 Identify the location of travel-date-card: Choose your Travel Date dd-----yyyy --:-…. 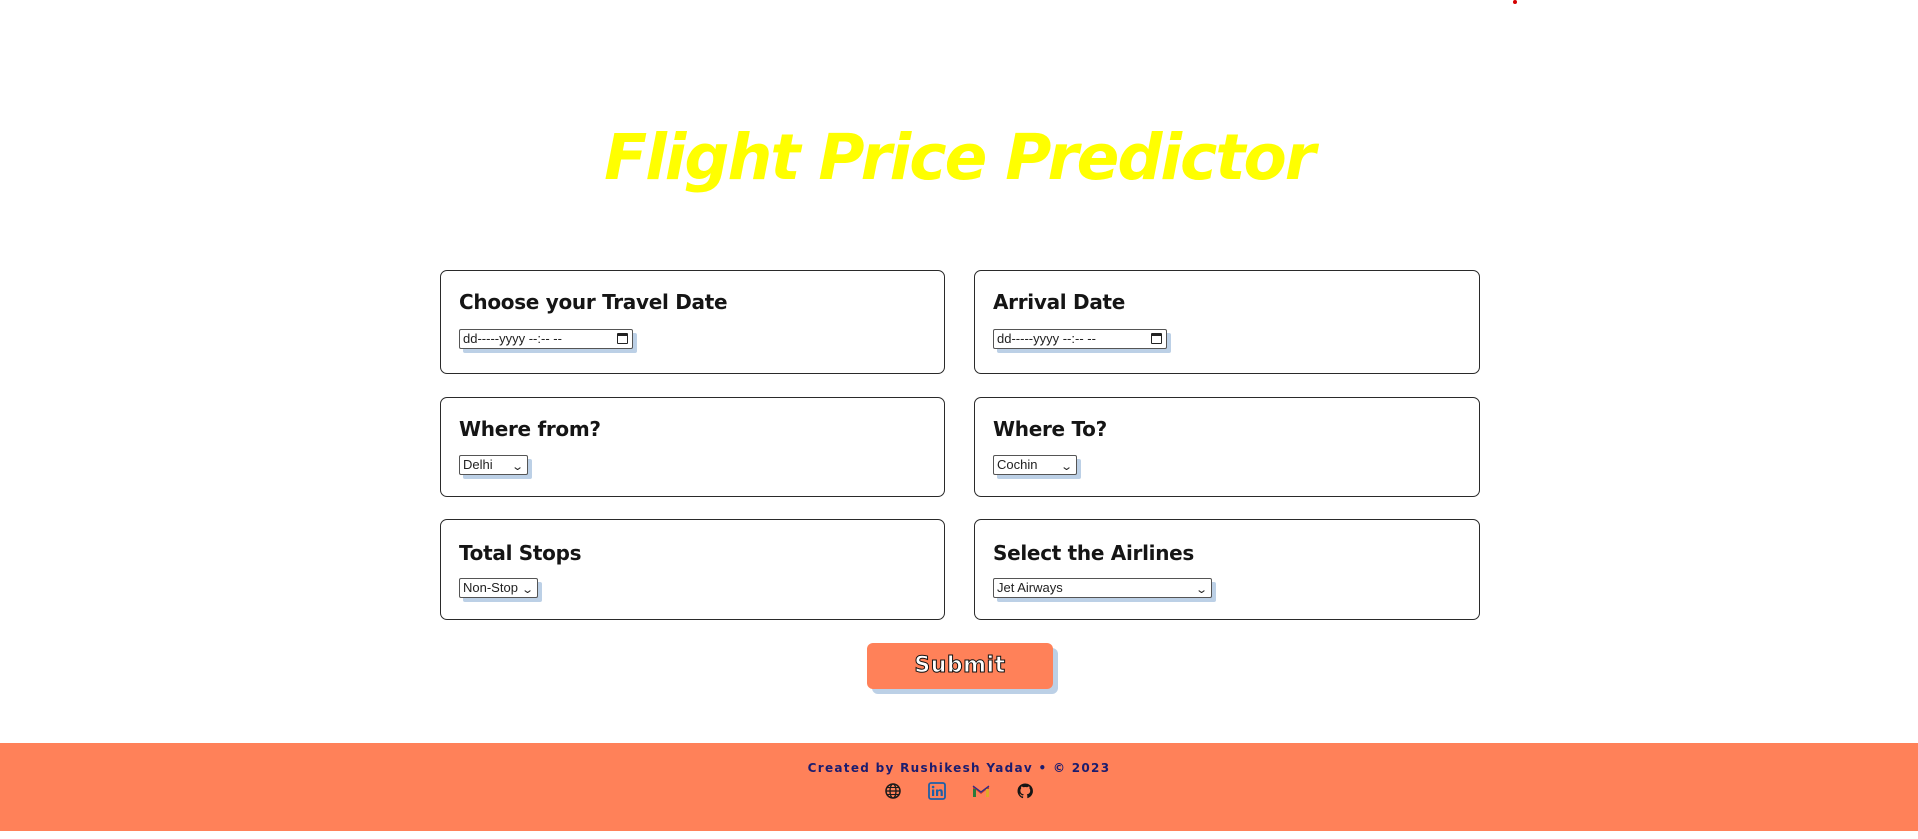
(692, 322).